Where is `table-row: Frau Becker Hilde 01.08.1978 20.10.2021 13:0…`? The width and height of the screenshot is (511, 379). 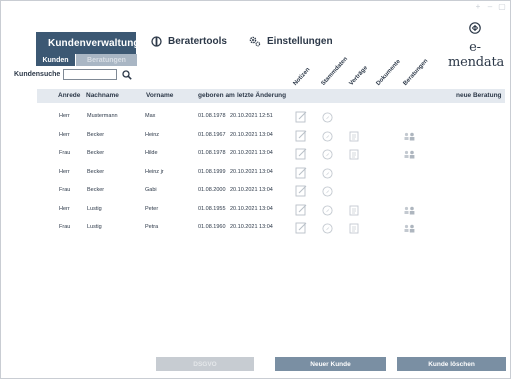
table-row: Frau Becker Hilde 01.08.1978 20.10.2021 13:0… is located at coordinates (271, 153).